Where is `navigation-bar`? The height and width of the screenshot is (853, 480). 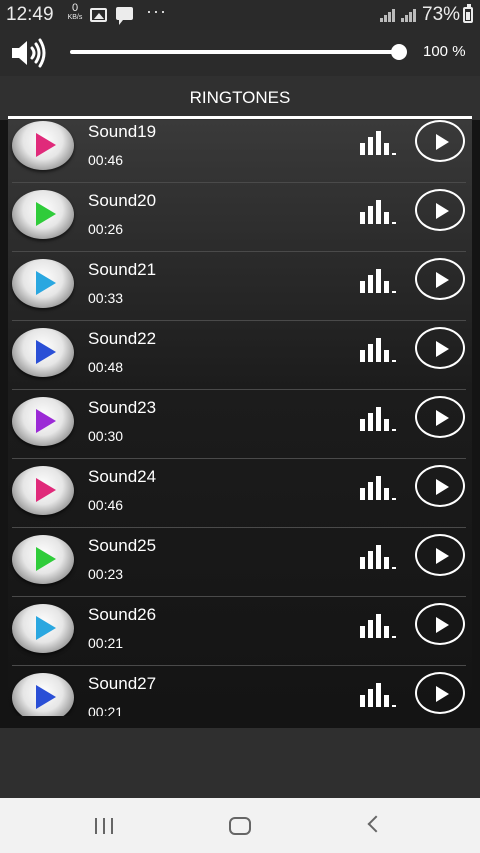
navigation-bar is located at coordinates (240, 825).